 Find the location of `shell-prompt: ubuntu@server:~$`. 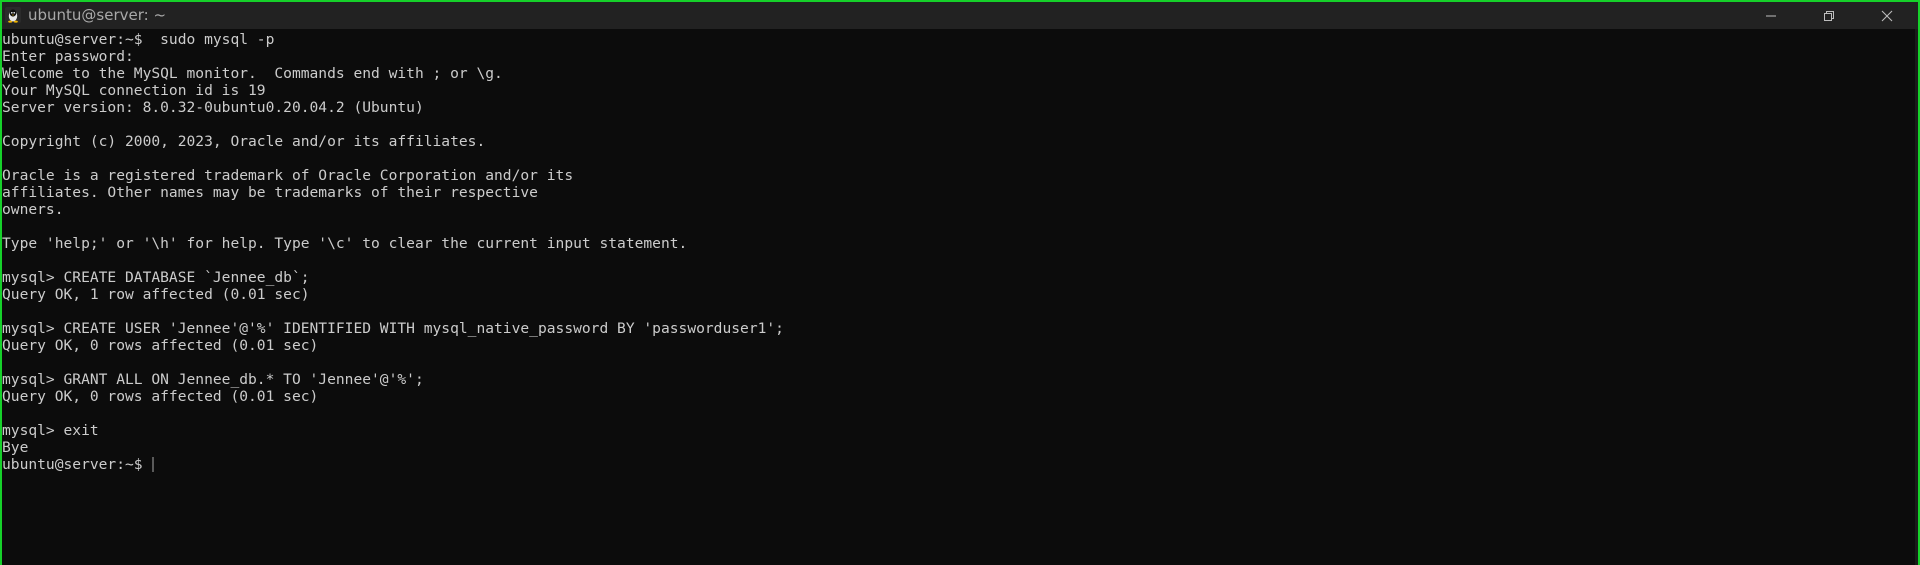

shell-prompt: ubuntu@server:~$ is located at coordinates (77, 464).